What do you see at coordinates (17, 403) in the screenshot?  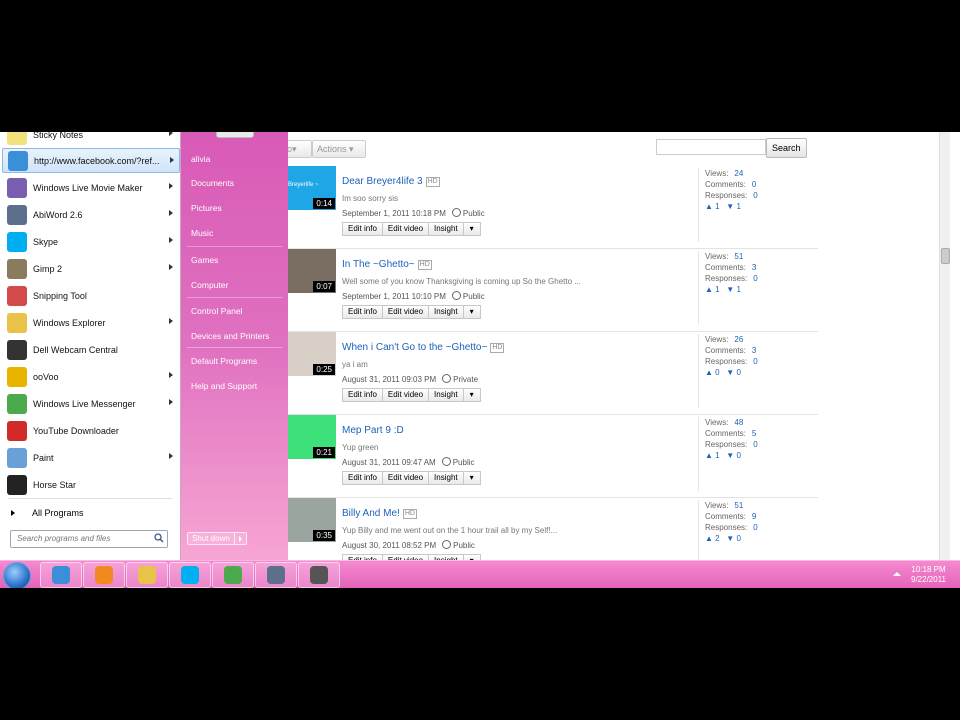 I see `messenger-icon` at bounding box center [17, 403].